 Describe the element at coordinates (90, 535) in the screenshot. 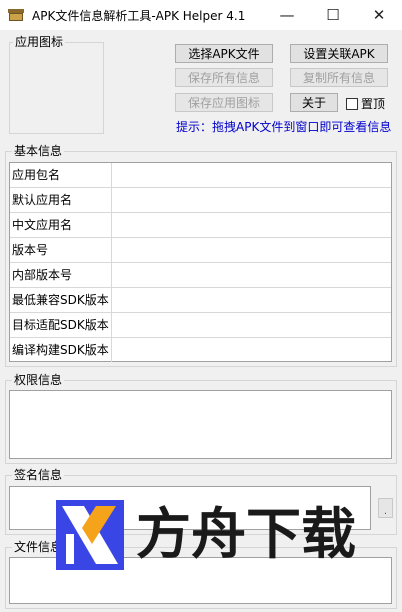

I see `watermark-logo-icon` at that location.